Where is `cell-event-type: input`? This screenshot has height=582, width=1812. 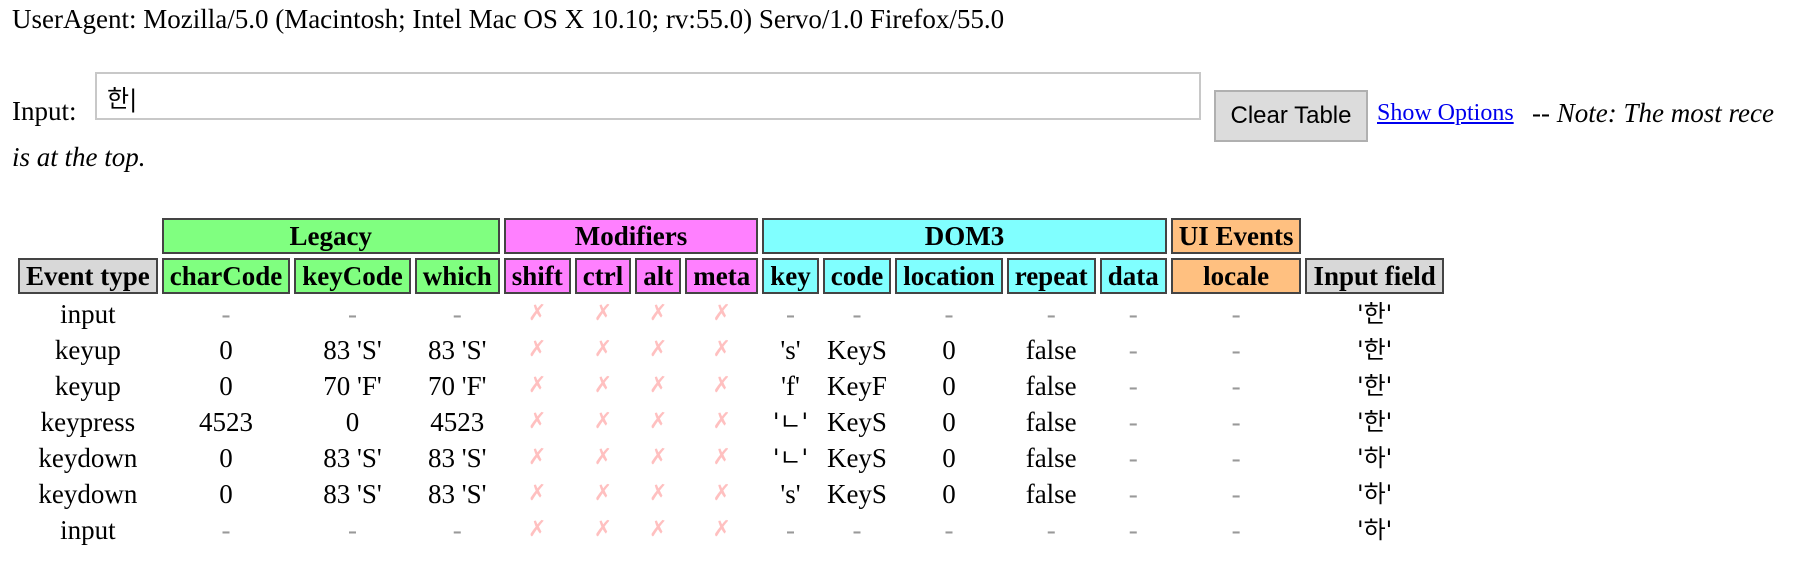 cell-event-type: input is located at coordinates (88, 530).